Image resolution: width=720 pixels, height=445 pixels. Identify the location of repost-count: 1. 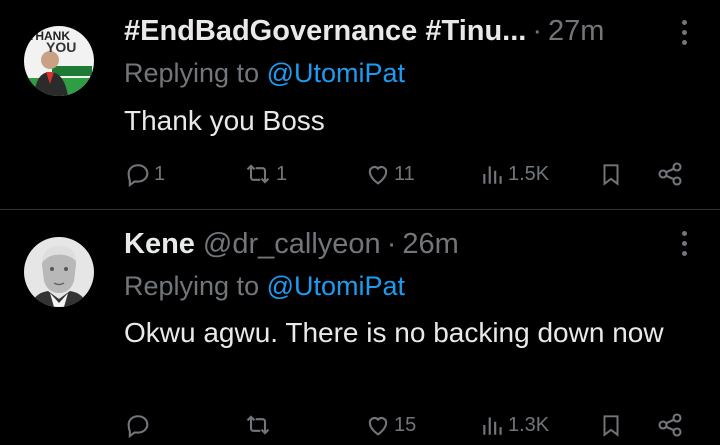
(282, 173).